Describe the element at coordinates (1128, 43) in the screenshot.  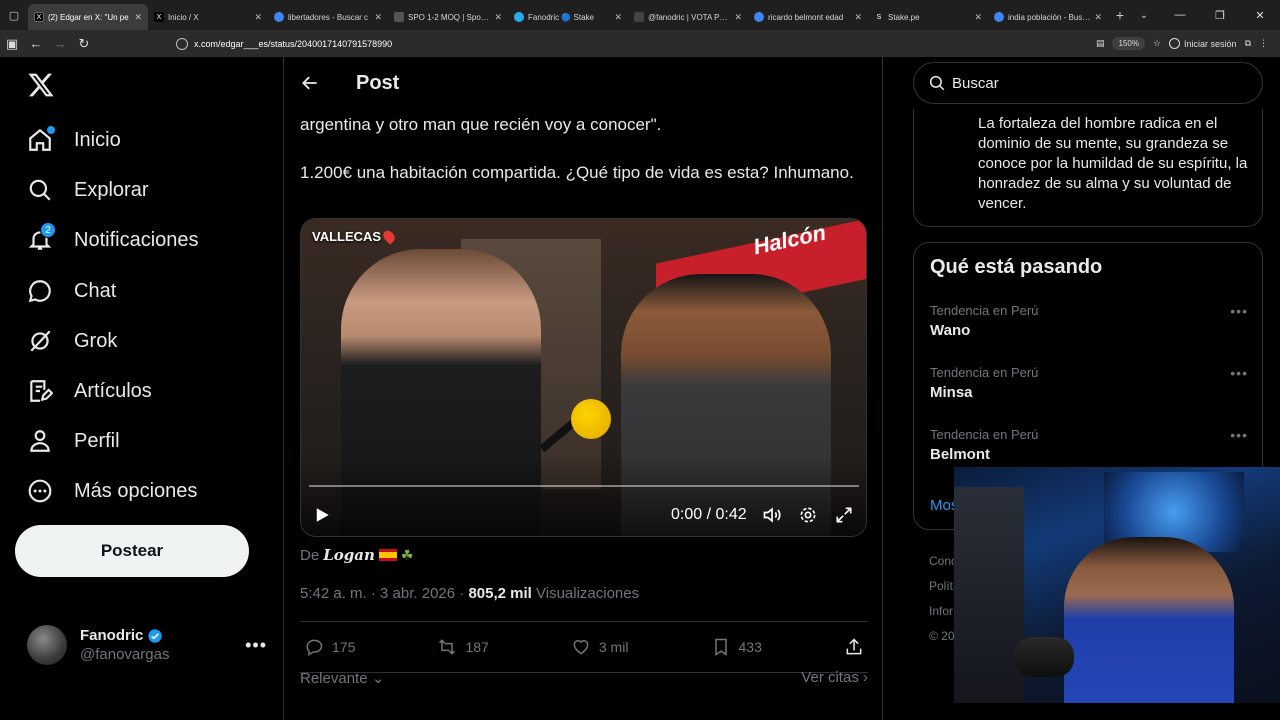
I see `zoom-badge: 150%` at that location.